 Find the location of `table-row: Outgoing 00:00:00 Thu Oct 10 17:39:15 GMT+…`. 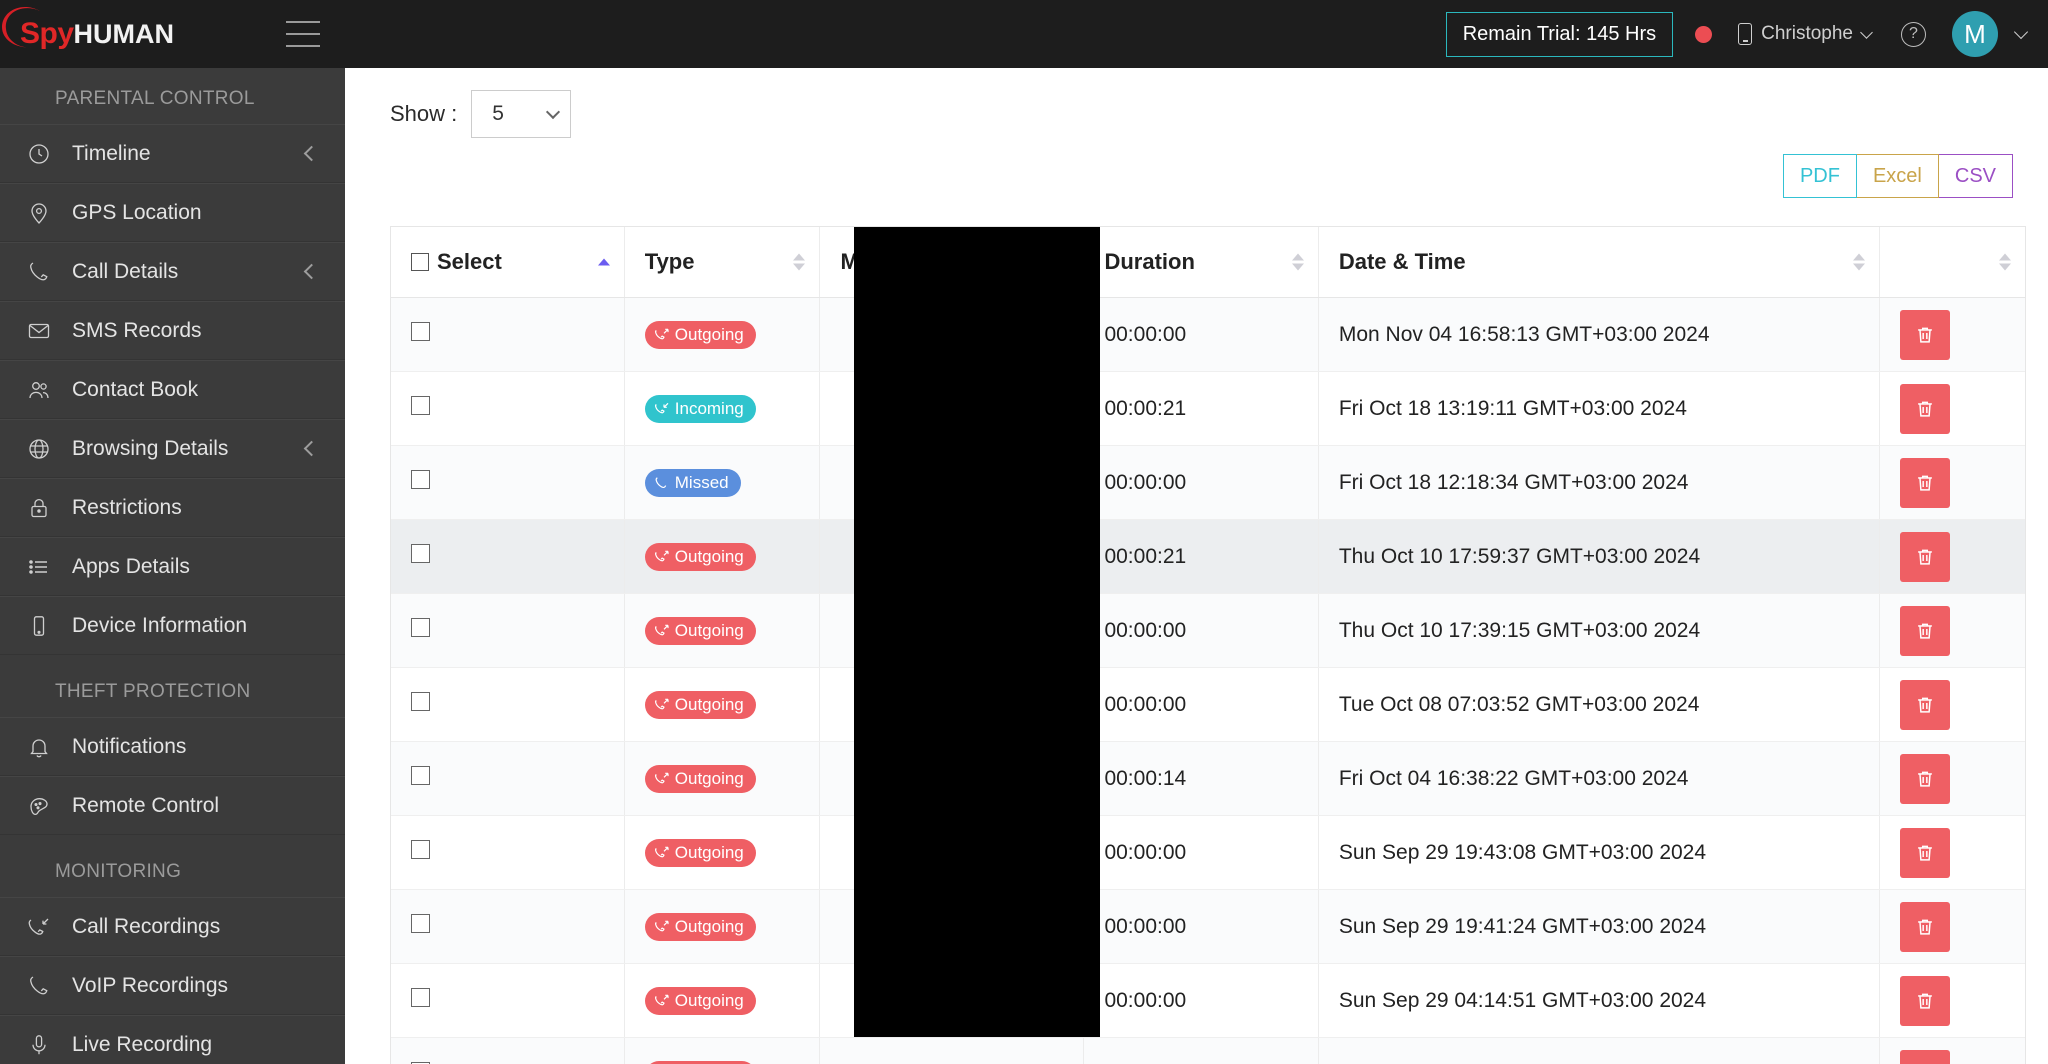

table-row: Outgoing 00:00:00 Thu Oct 10 17:39:15 GMT+… is located at coordinates (1208, 630).